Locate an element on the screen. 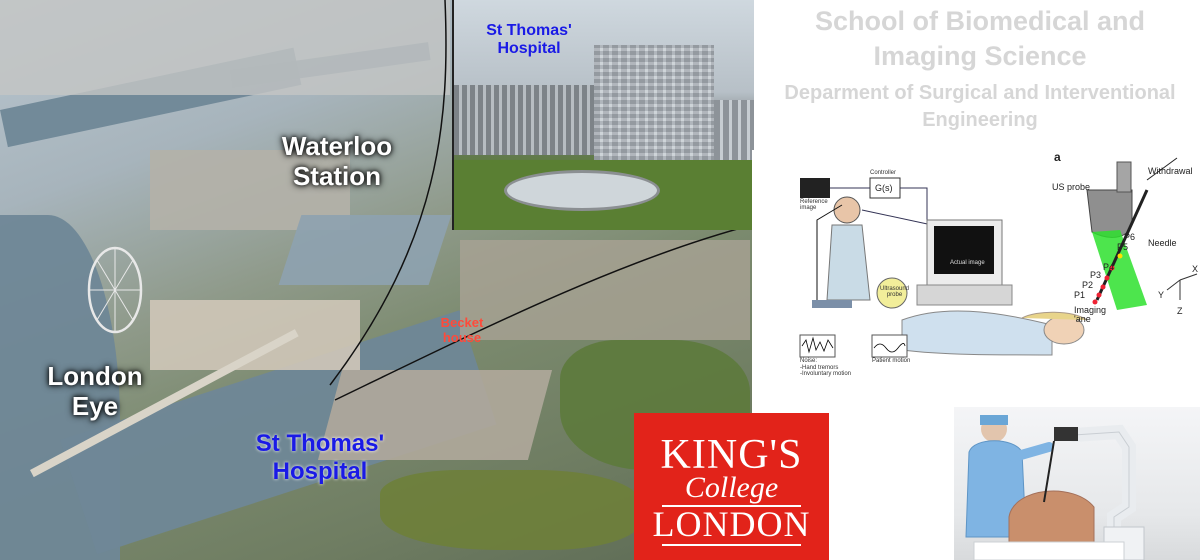 The image size is (1200, 560). hospital-wing is located at coordinates (524, 120).